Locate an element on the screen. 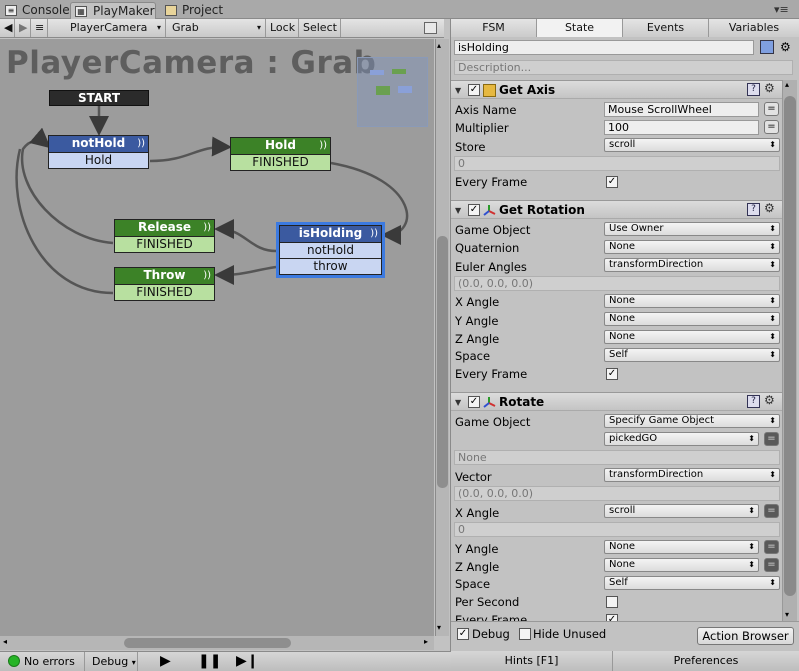  per-second-checkbox is located at coordinates (612, 602).